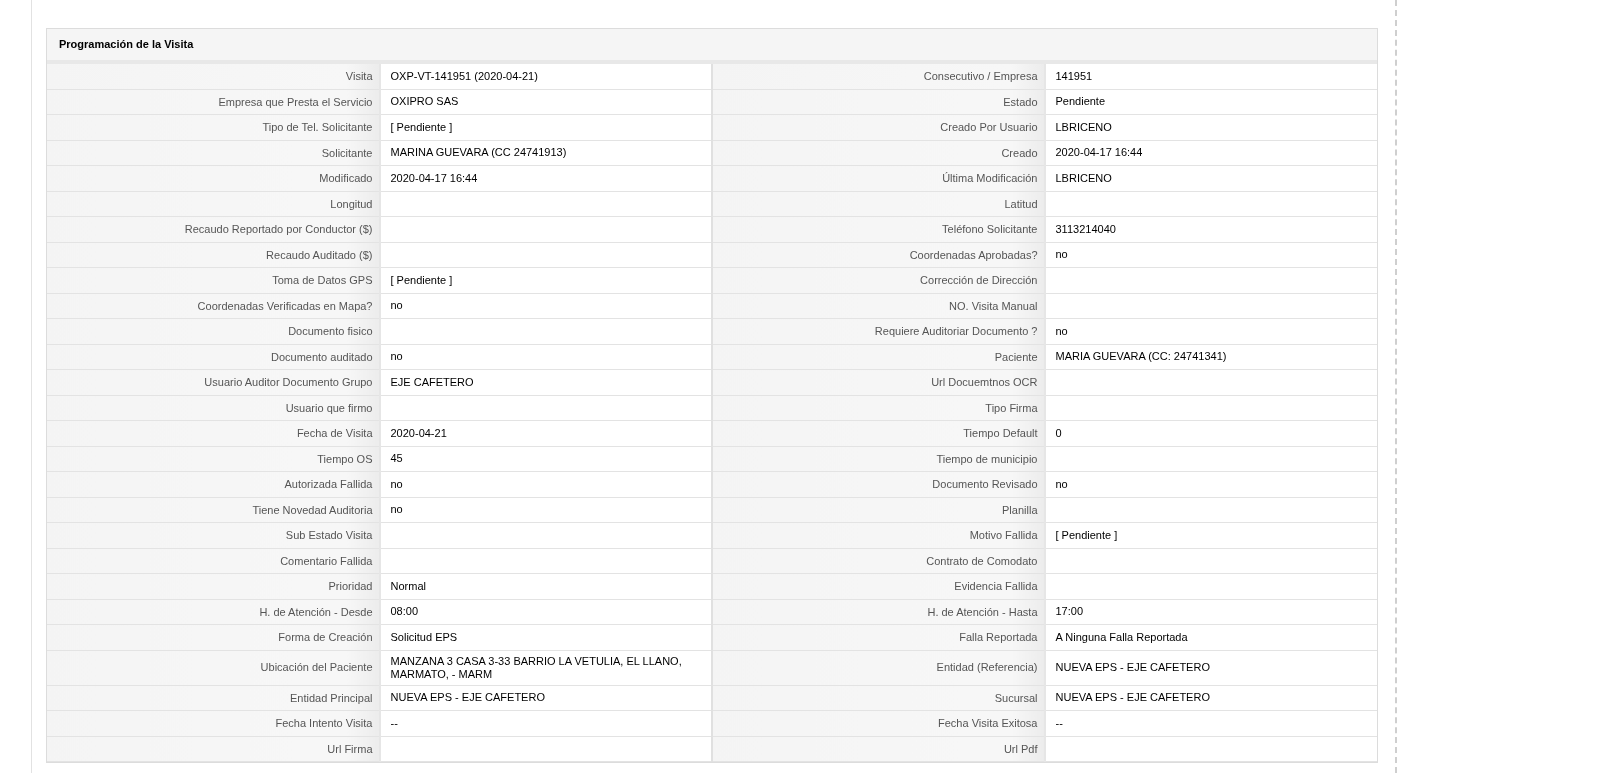 This screenshot has width=1598, height=773. Describe the element at coordinates (1210, 637) in the screenshot. I see `field-value: A Ninguna Falla Reportada` at that location.